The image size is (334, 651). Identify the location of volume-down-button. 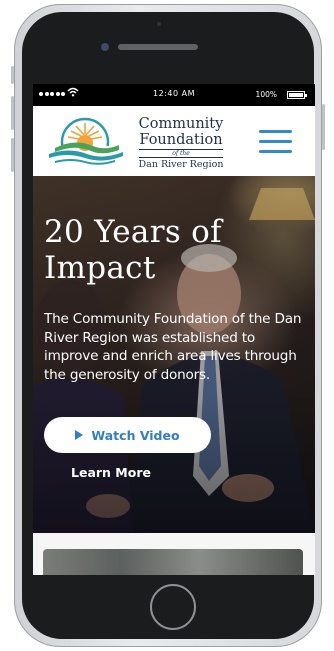
(12, 155).